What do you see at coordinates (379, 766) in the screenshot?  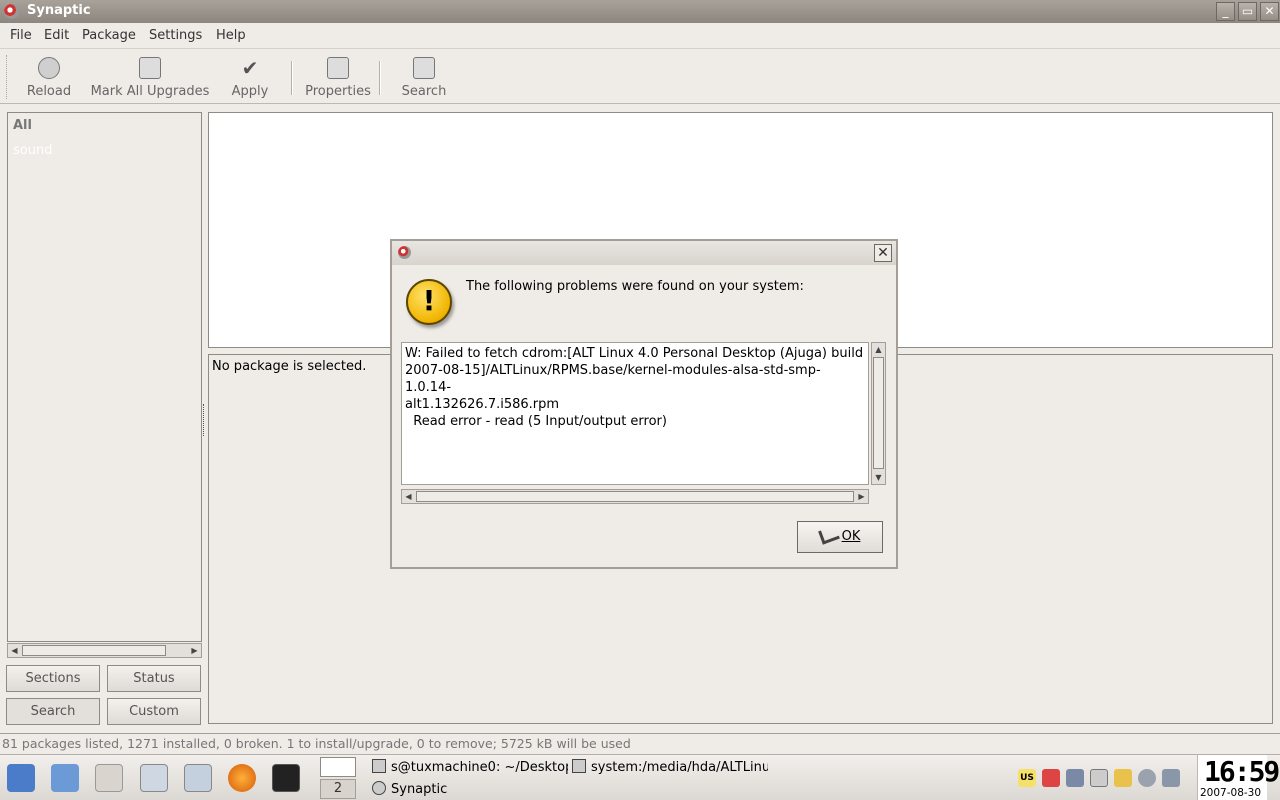 I see `terminal-task-icon` at bounding box center [379, 766].